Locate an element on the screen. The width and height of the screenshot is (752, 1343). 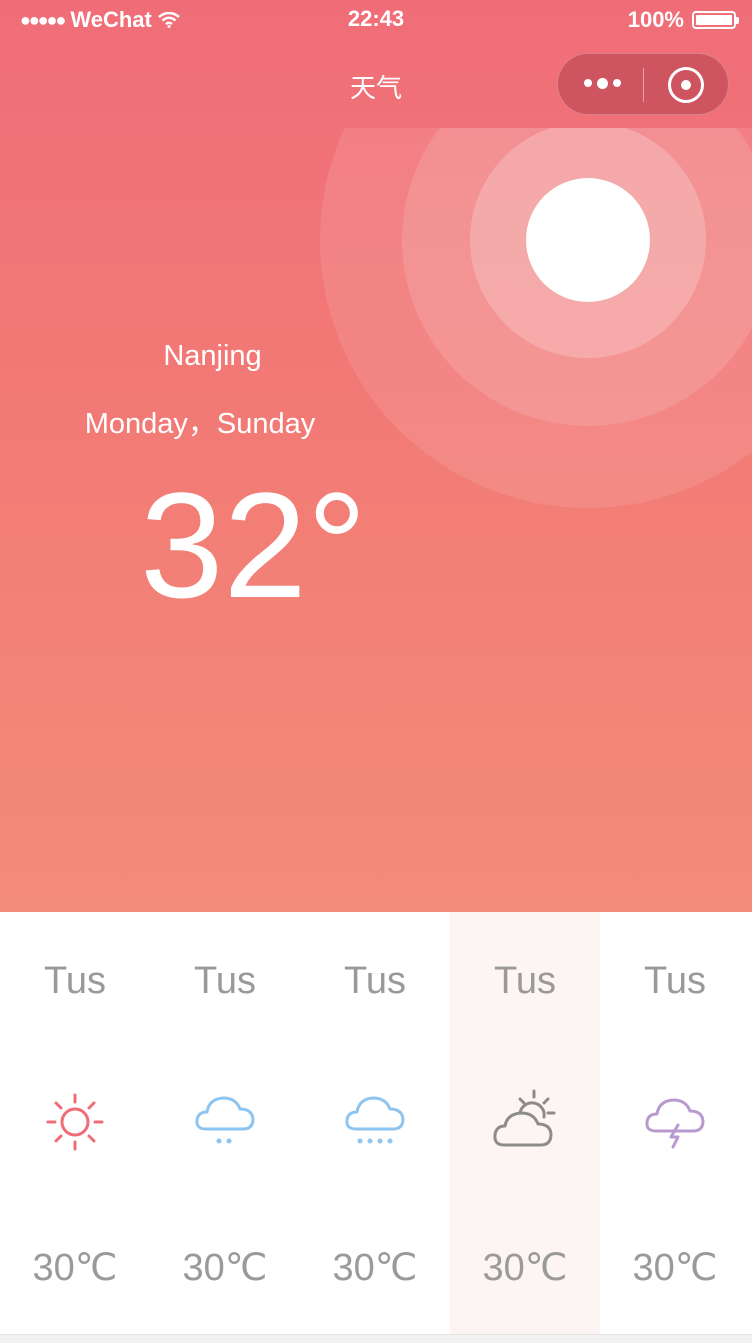
forecast-day-3: Tus 30℃ is located at coordinates (375, 1123).